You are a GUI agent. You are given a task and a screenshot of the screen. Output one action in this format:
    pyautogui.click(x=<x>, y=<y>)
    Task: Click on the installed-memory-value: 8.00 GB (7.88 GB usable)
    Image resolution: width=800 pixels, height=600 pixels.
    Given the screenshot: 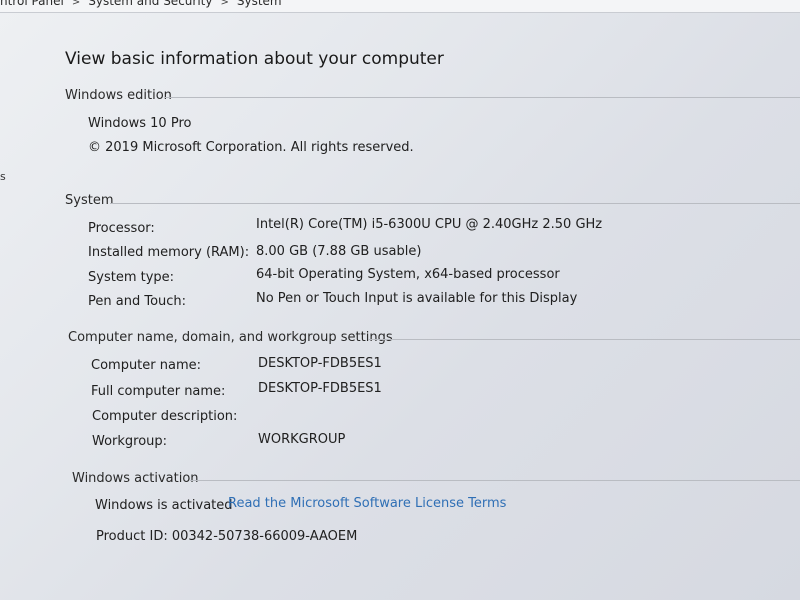 What is the action you would take?
    pyautogui.click(x=339, y=251)
    